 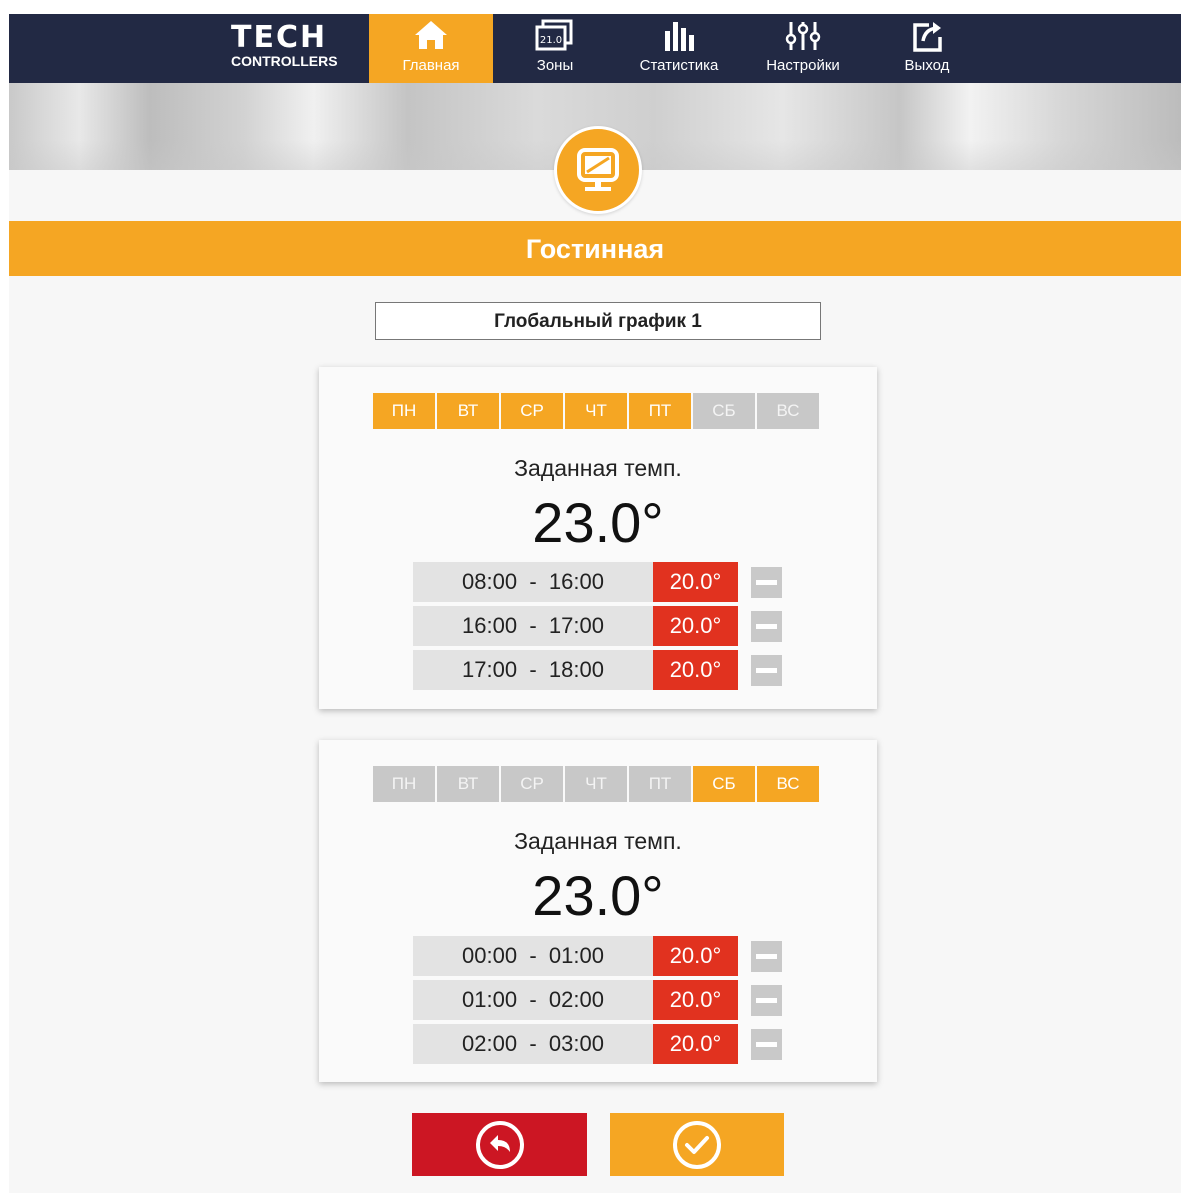 What do you see at coordinates (803, 36) in the screenshot?
I see `settings-sliders-icon` at bounding box center [803, 36].